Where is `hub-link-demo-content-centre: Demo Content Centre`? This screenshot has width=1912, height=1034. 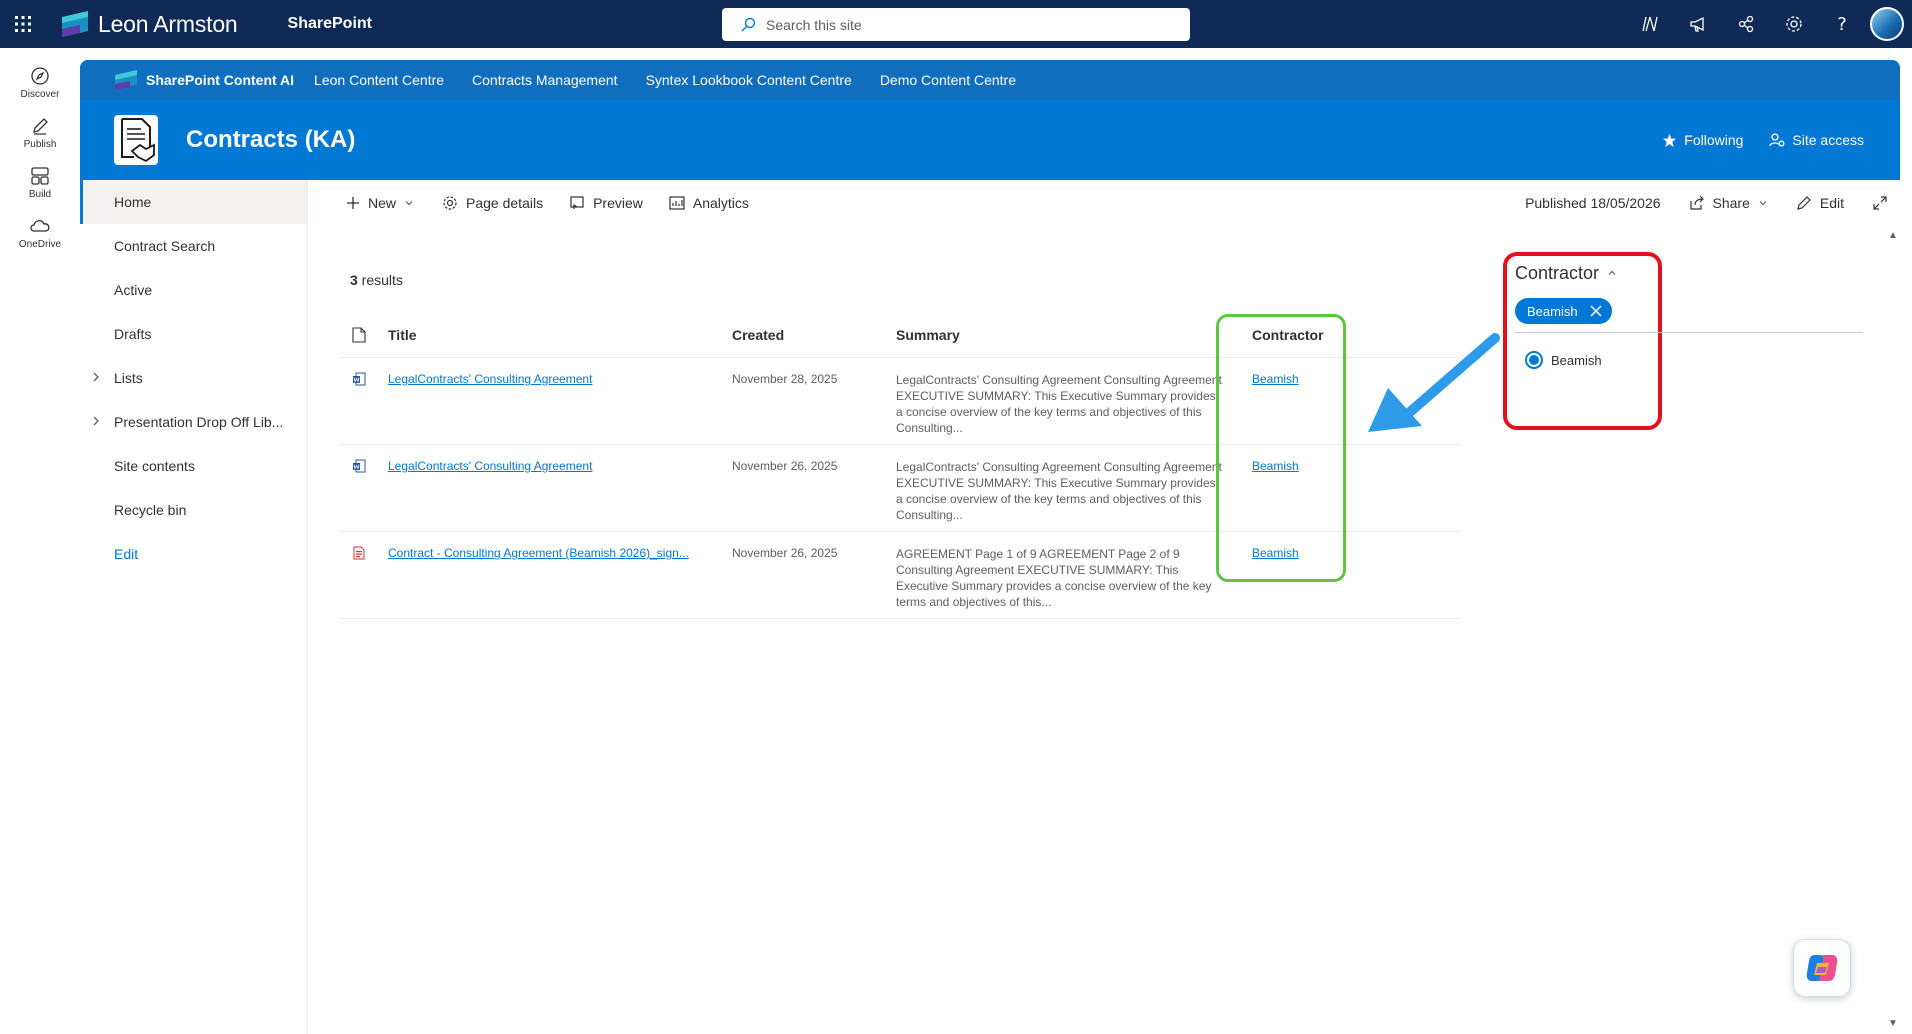
hub-link-demo-content-centre: Demo Content Centre is located at coordinates (948, 80).